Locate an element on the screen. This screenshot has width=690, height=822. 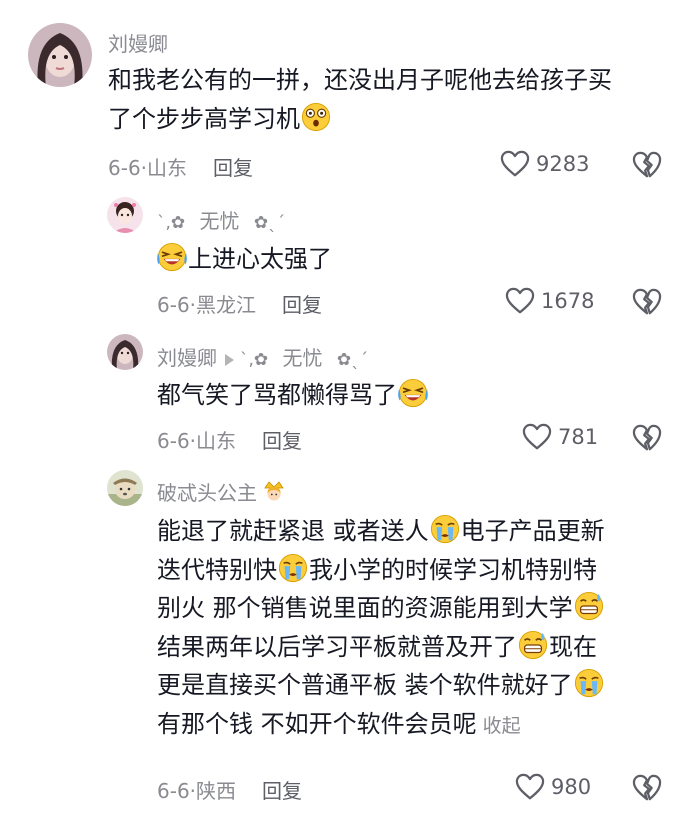
author-name-text: 破忒头公主 is located at coordinates (207, 493).